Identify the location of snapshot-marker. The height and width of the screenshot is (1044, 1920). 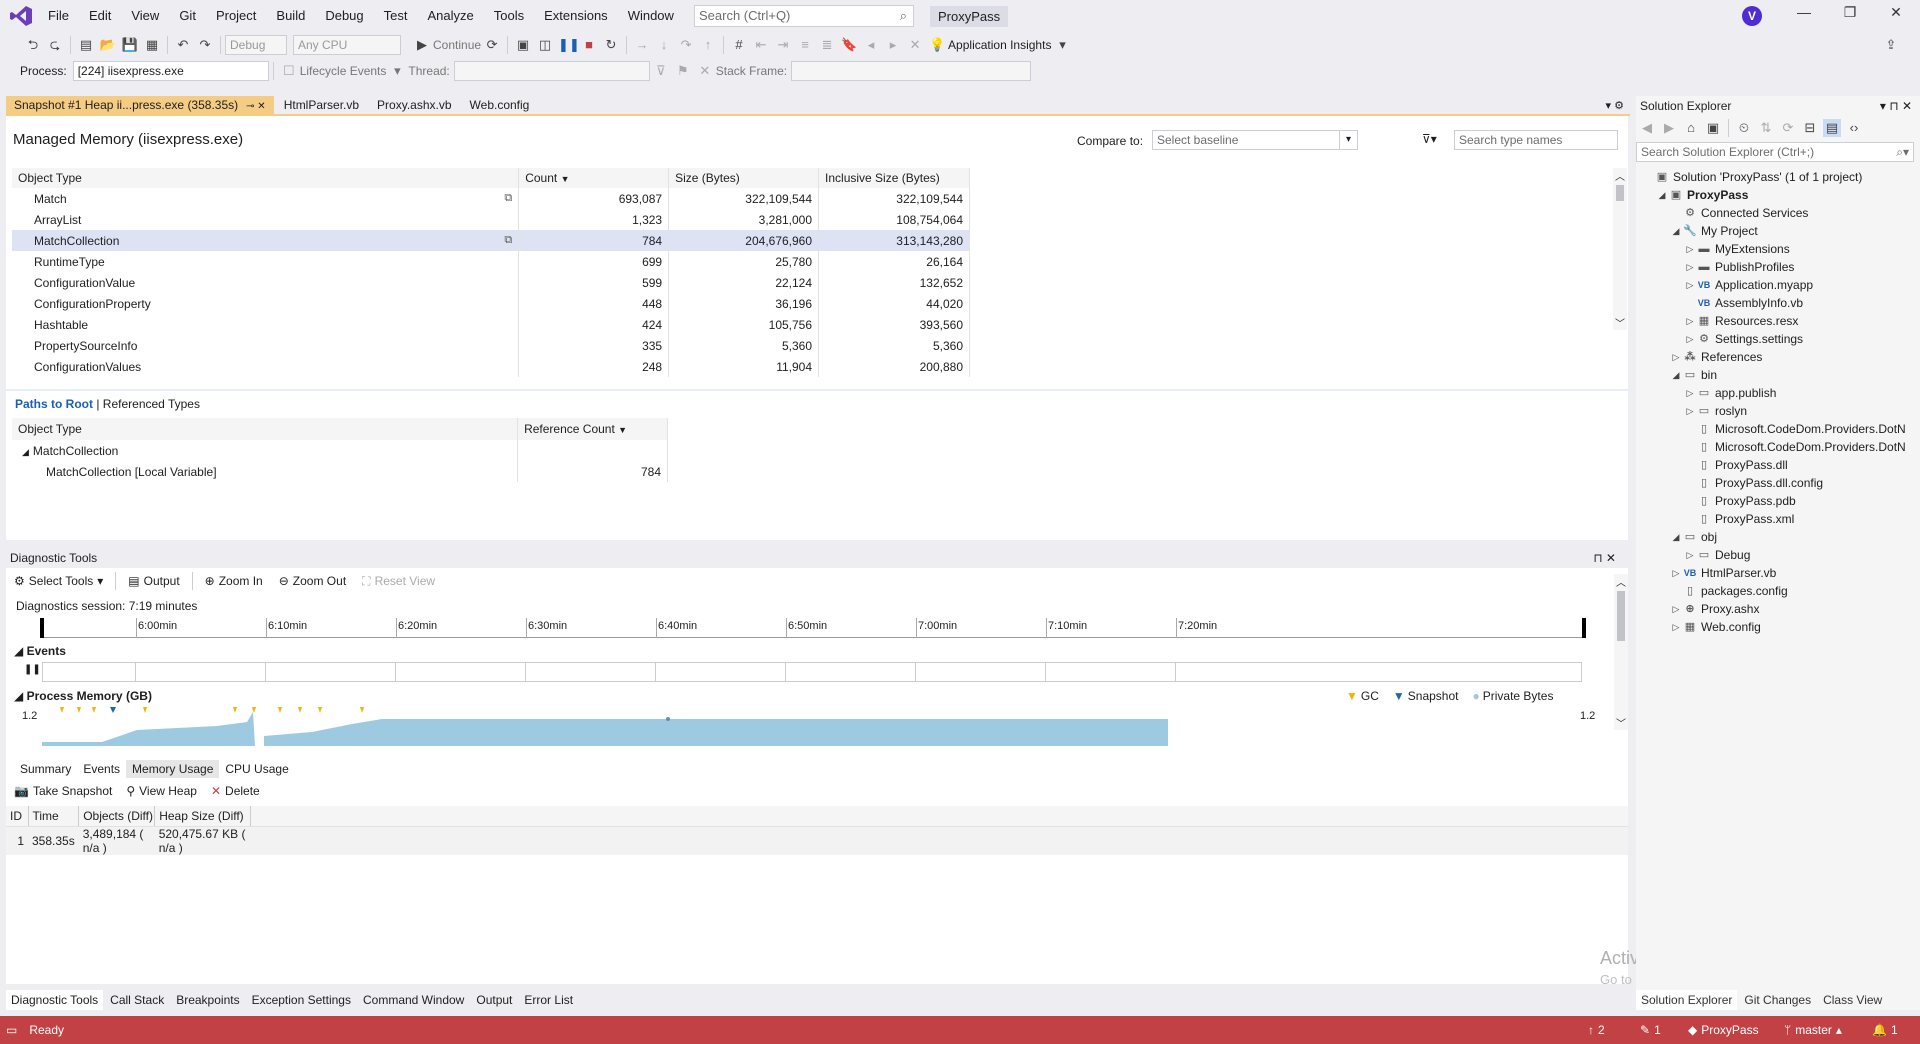
(113, 710).